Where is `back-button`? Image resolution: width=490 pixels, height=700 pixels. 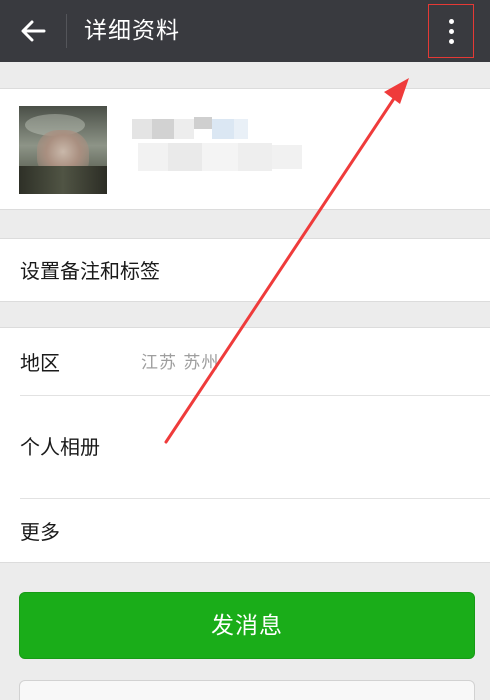 back-button is located at coordinates (32, 31).